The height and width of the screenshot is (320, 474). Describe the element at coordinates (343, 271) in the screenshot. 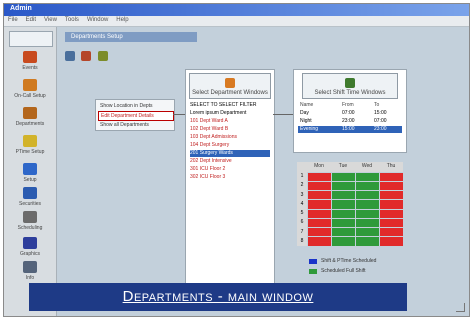

I see `legend-label: Scheduled Full Shift` at that location.